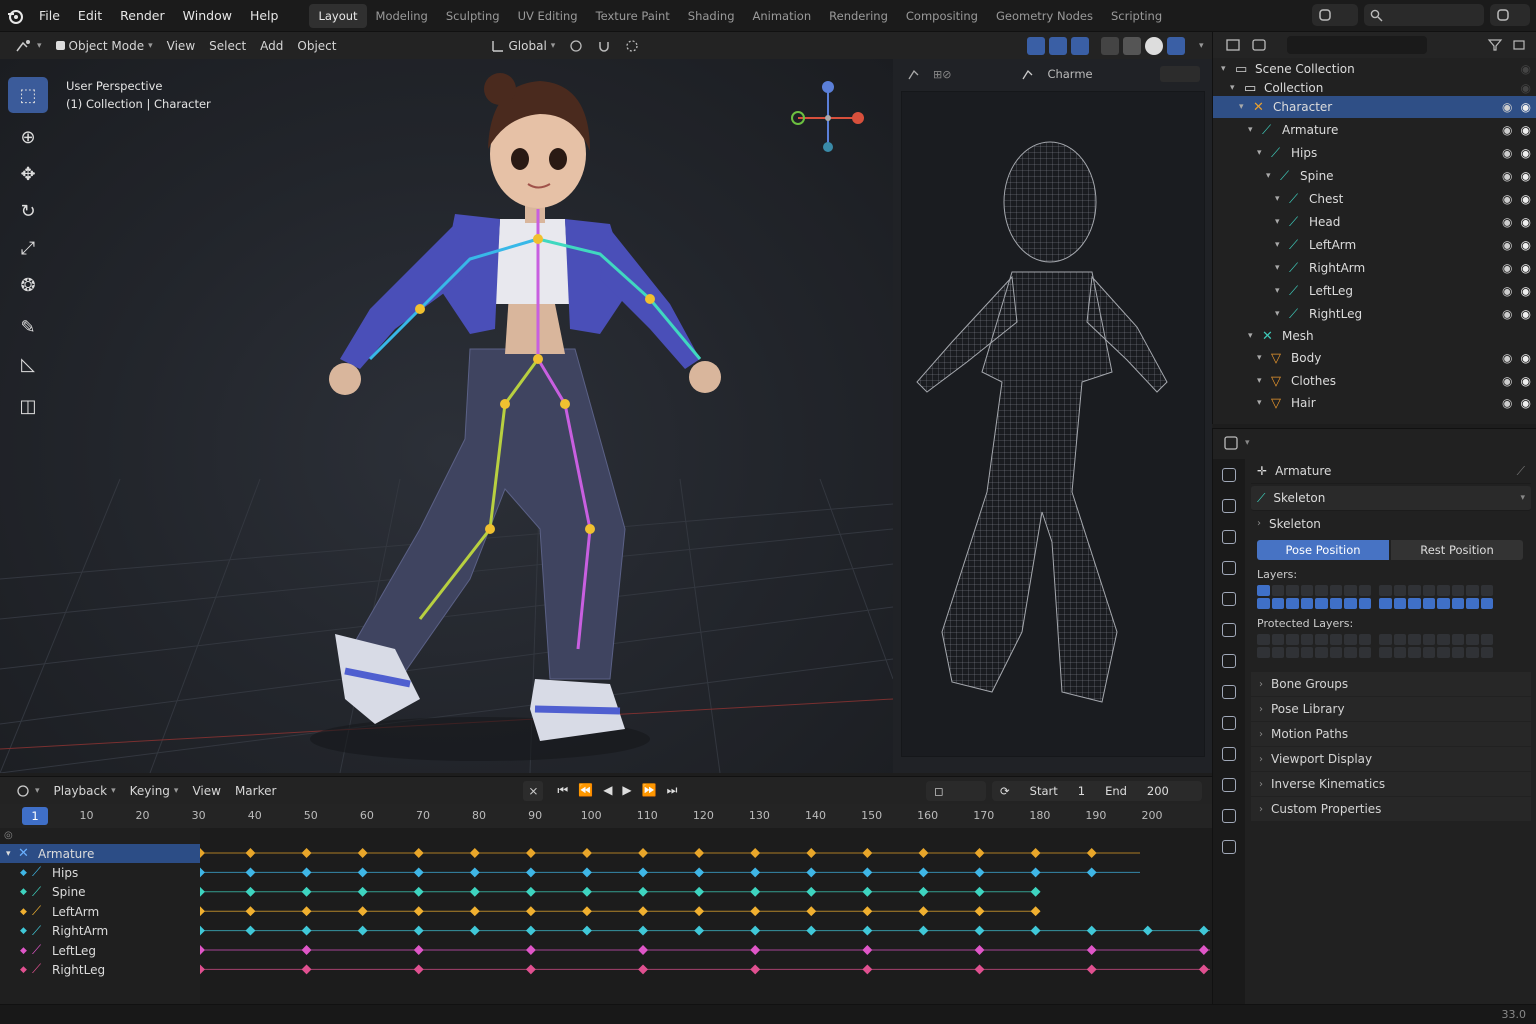  What do you see at coordinates (1374, 222) in the screenshot?
I see `outliner-row-head: ▾ ⟋ Head ◉ ◉` at bounding box center [1374, 222].